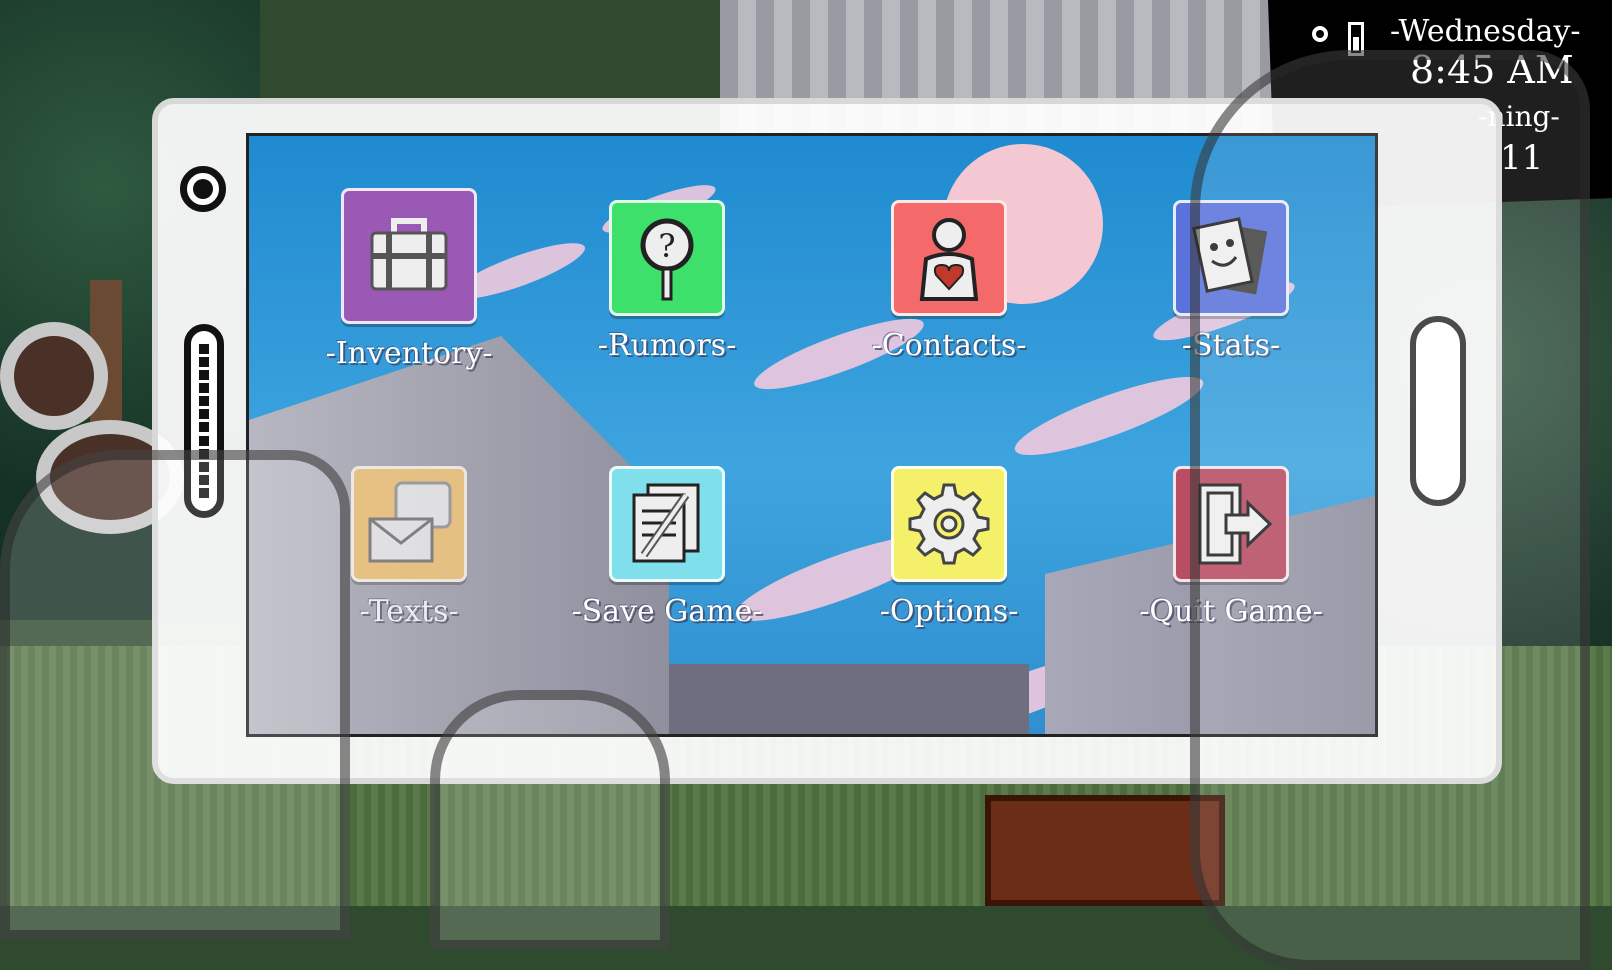 Image resolution: width=1612 pixels, height=970 pixels. Describe the element at coordinates (54, 376) in the screenshot. I see `planter` at that location.